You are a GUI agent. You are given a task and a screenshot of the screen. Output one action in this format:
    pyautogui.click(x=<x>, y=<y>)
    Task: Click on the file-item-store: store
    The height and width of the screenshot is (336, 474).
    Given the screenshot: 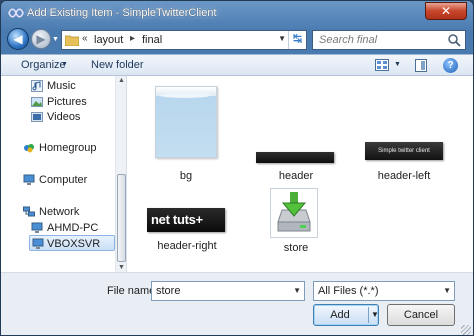 What is the action you would take?
    pyautogui.click(x=296, y=223)
    